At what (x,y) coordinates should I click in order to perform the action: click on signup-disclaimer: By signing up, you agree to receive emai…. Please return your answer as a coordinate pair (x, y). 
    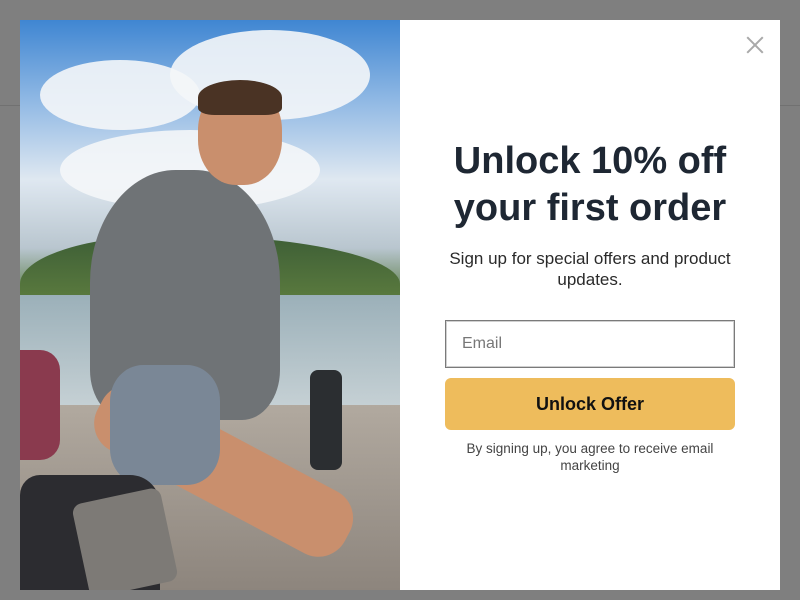
    Looking at the image, I should click on (590, 457).